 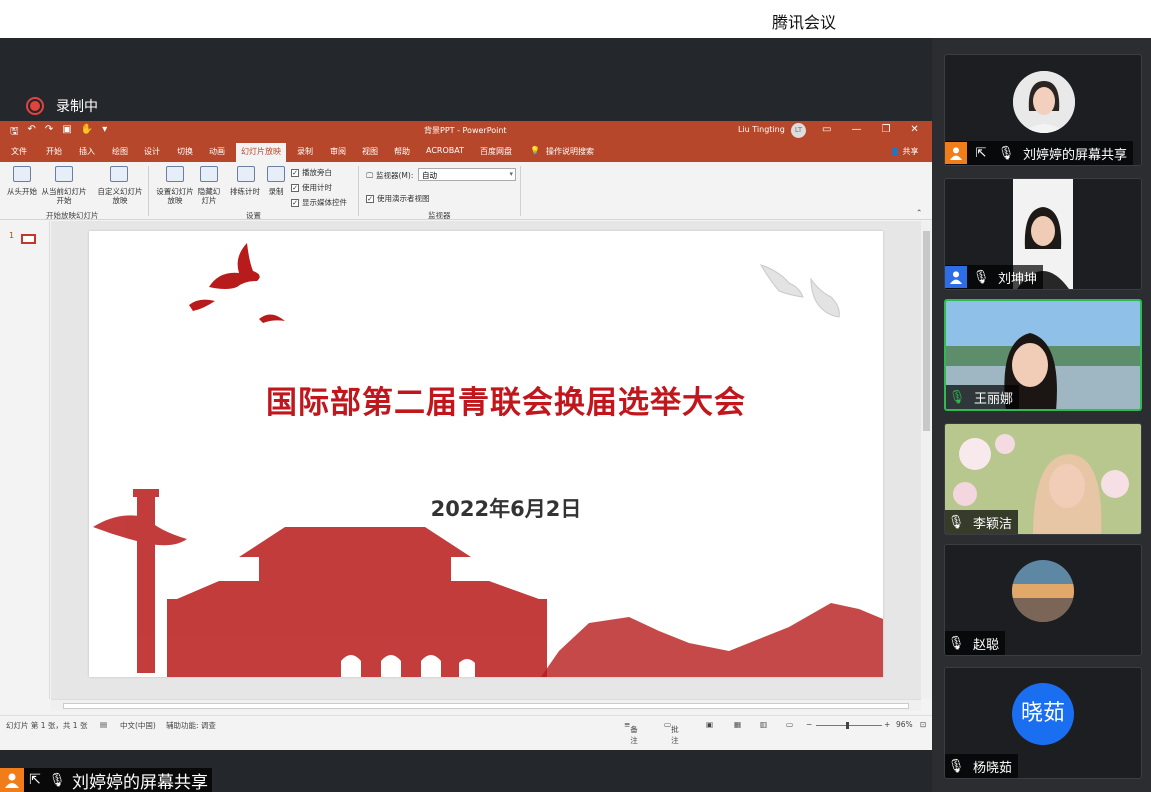 I want to click on record-icon, so click(x=35, y=106).